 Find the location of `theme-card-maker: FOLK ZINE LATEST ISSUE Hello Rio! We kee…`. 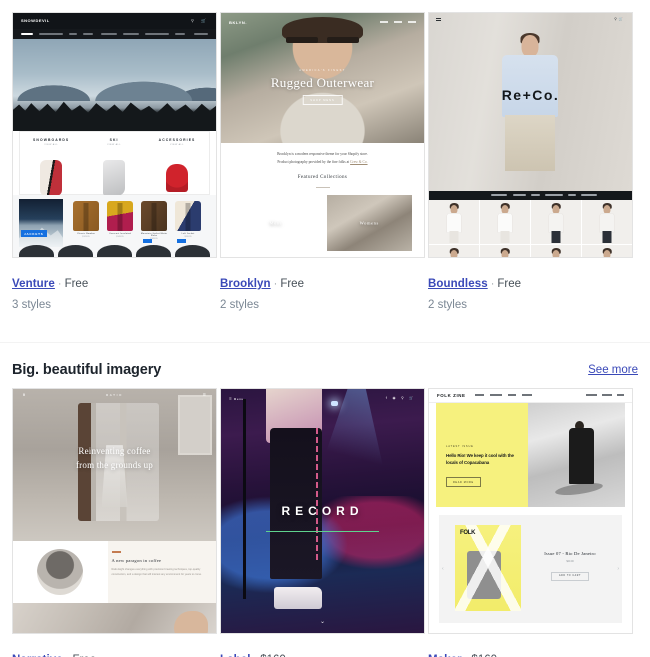

theme-card-maker: FOLK ZINE LATEST ISSUE Hello Rio! We kee… is located at coordinates (530, 522).